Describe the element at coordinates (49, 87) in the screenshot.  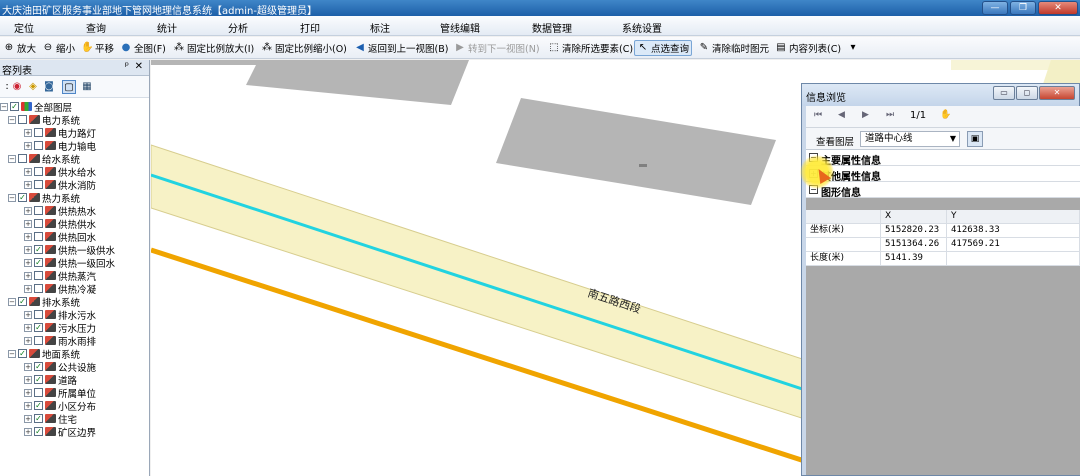
I see `layer-remove-icon: ◙` at that location.